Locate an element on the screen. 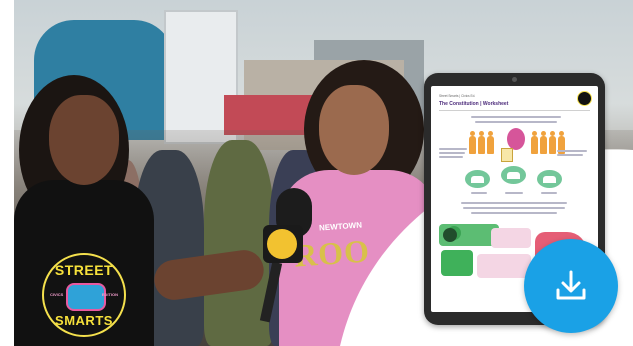  worksheet-small-heading: Street Smarts | Civics Ed. is located at coordinates (457, 96).